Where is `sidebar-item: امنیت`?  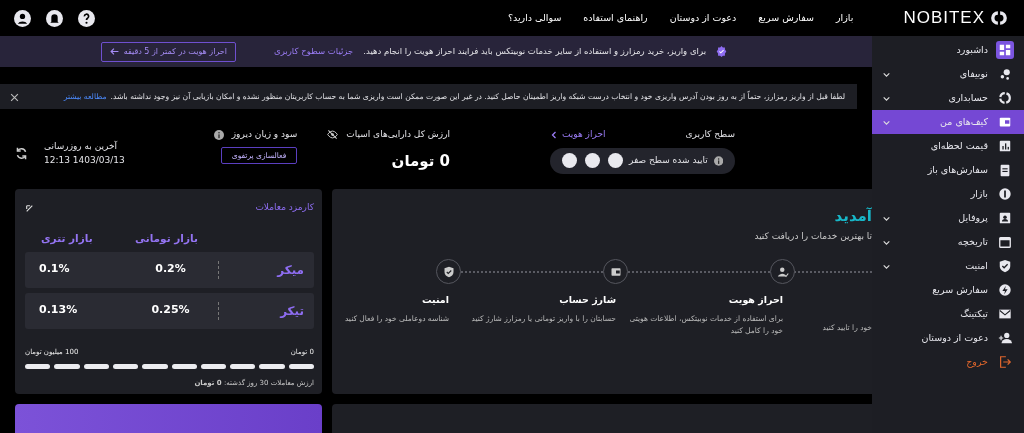
sidebar-item: امنیت is located at coordinates (948, 266).